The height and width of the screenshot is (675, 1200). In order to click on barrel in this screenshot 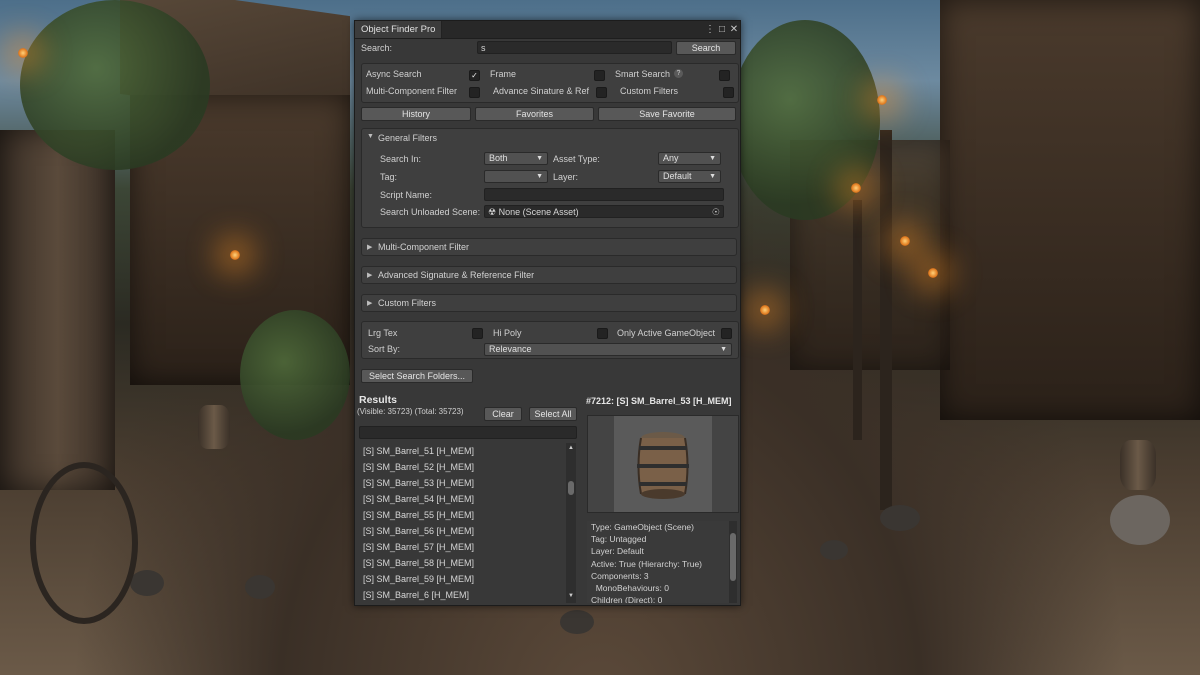, I will do `click(1138, 465)`.